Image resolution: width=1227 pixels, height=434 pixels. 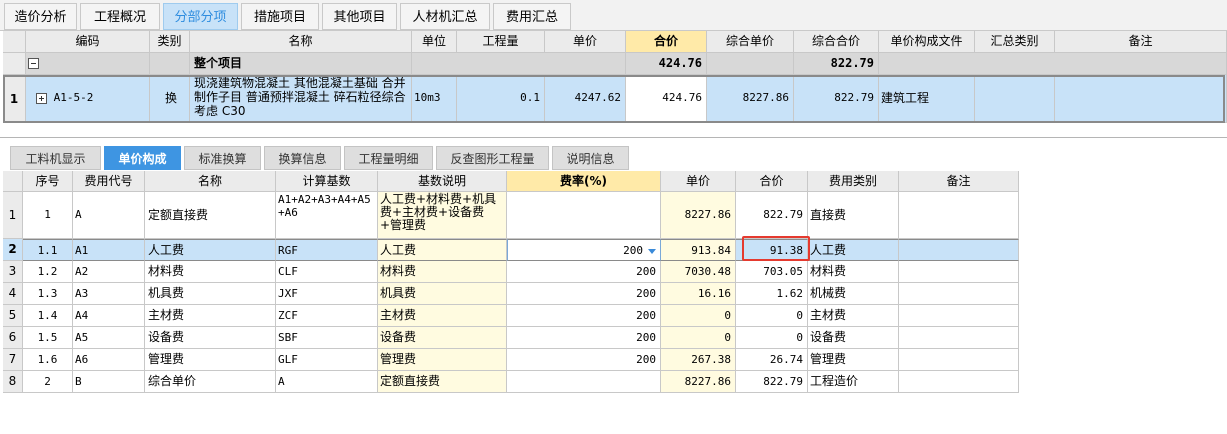 I want to click on unit-price-cell: 16.16, so click(x=698, y=294).